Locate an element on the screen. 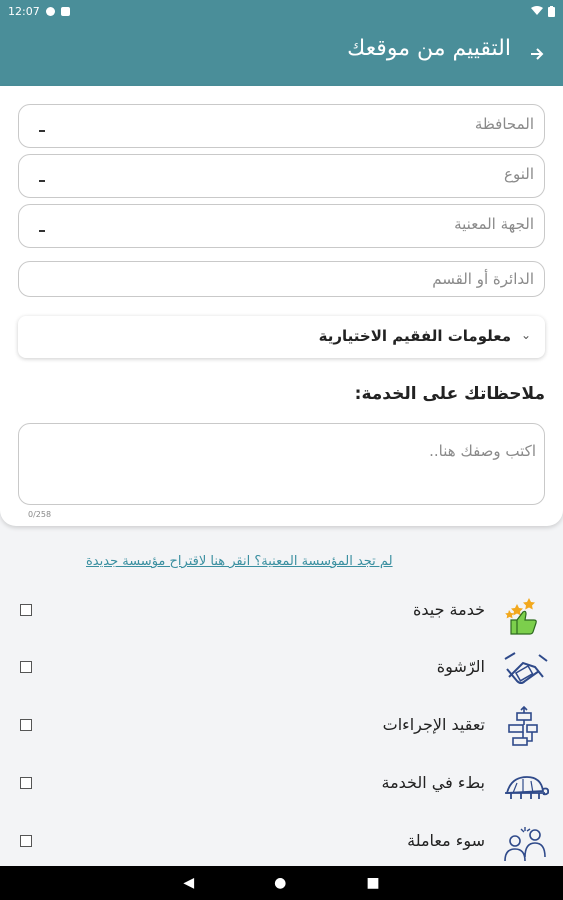 This screenshot has width=563, height=900. department-placeholder: الدائرة أو القسم is located at coordinates (483, 279).